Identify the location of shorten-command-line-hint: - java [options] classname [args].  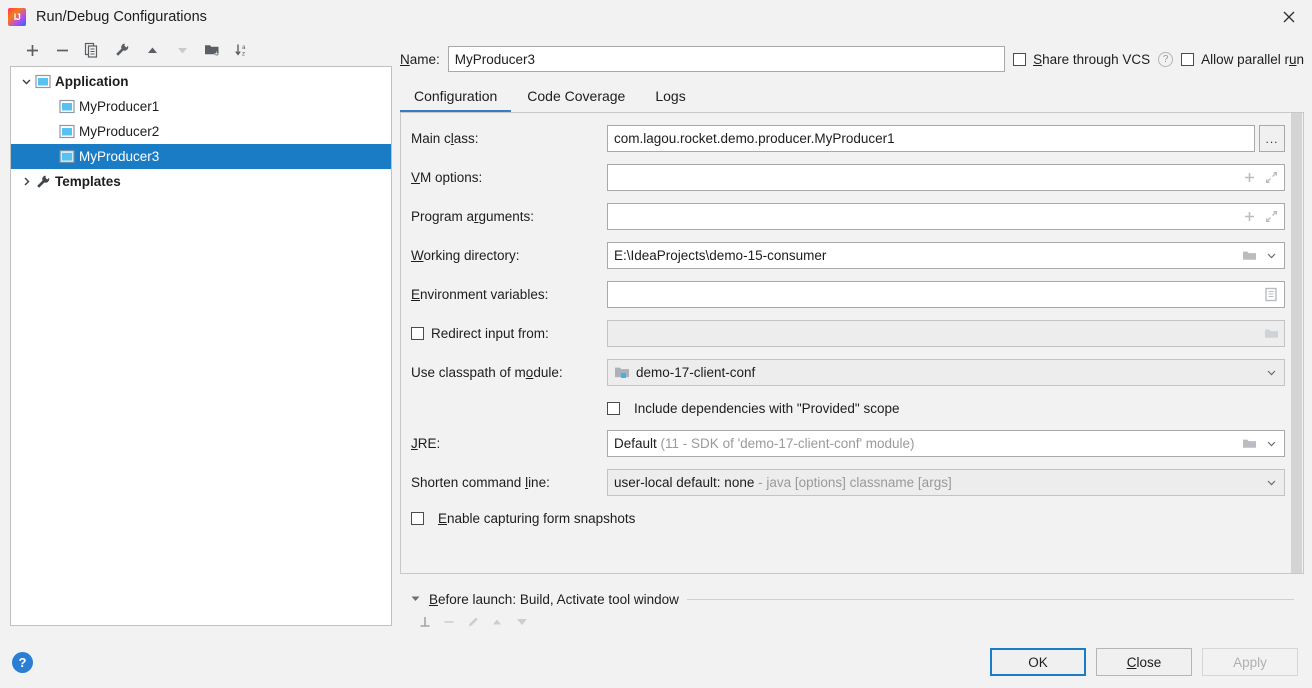
(855, 482).